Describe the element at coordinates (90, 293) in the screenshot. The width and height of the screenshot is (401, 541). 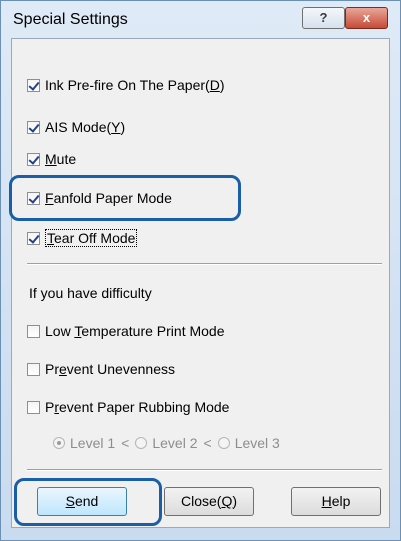
I see `difficulty-heading: If you have difficulty` at that location.